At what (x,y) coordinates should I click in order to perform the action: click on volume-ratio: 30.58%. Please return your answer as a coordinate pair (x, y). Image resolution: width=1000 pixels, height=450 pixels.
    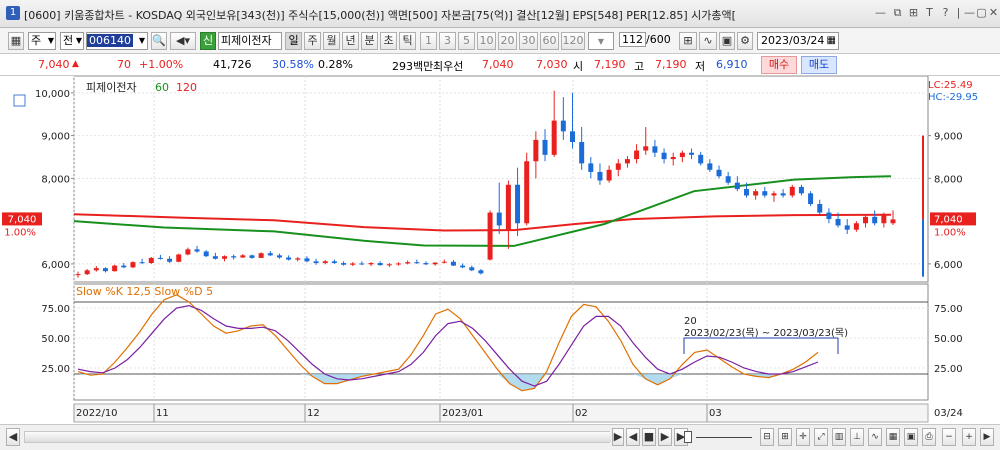
    Looking at the image, I should click on (293, 64).